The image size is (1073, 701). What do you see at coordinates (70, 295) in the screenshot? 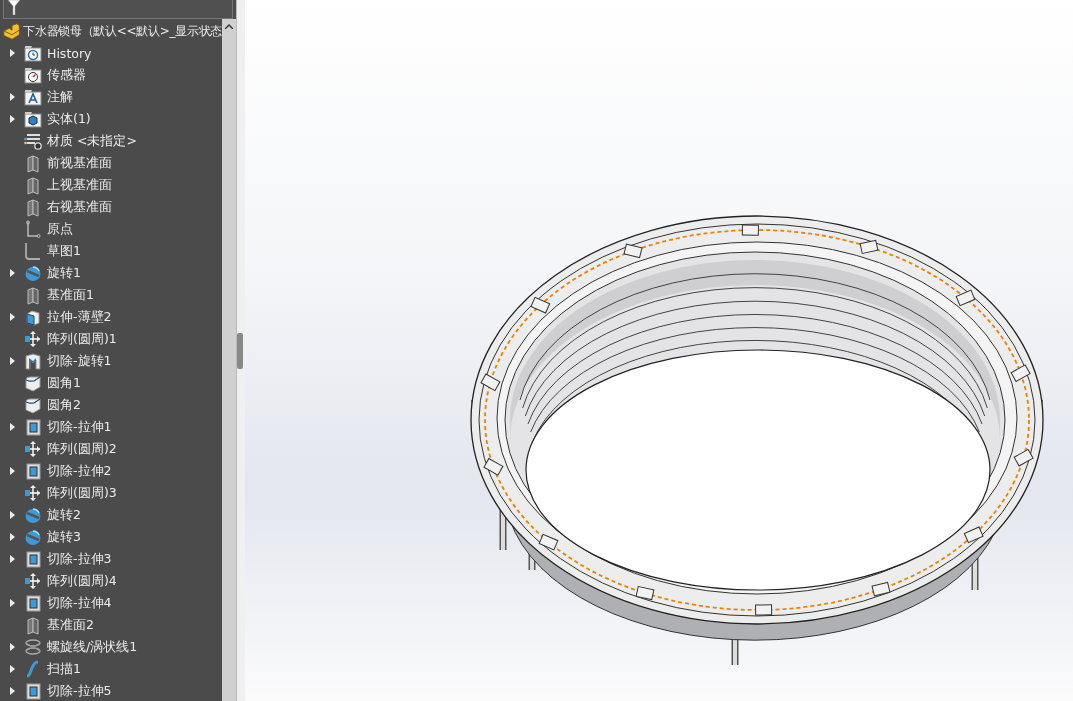
I see `tree-item-label: 基准面1` at bounding box center [70, 295].